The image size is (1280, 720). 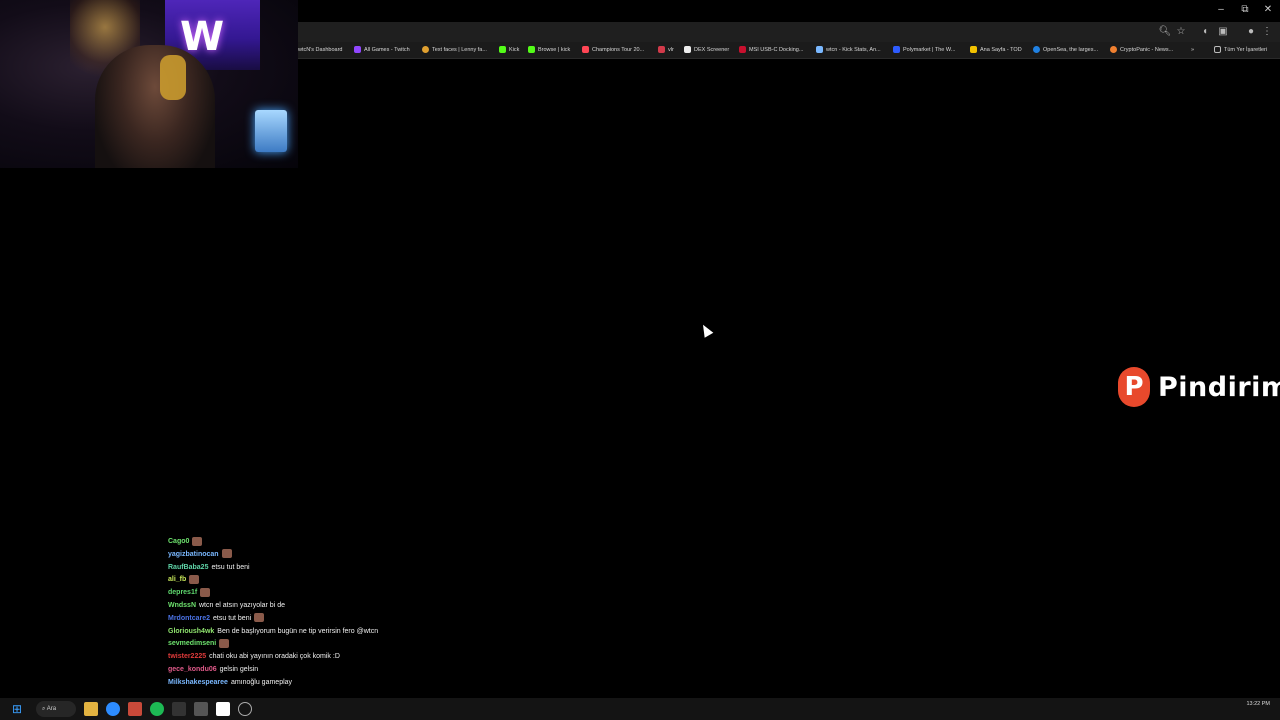 I want to click on chat-username: Mrdontcare2, so click(x=189, y=618).